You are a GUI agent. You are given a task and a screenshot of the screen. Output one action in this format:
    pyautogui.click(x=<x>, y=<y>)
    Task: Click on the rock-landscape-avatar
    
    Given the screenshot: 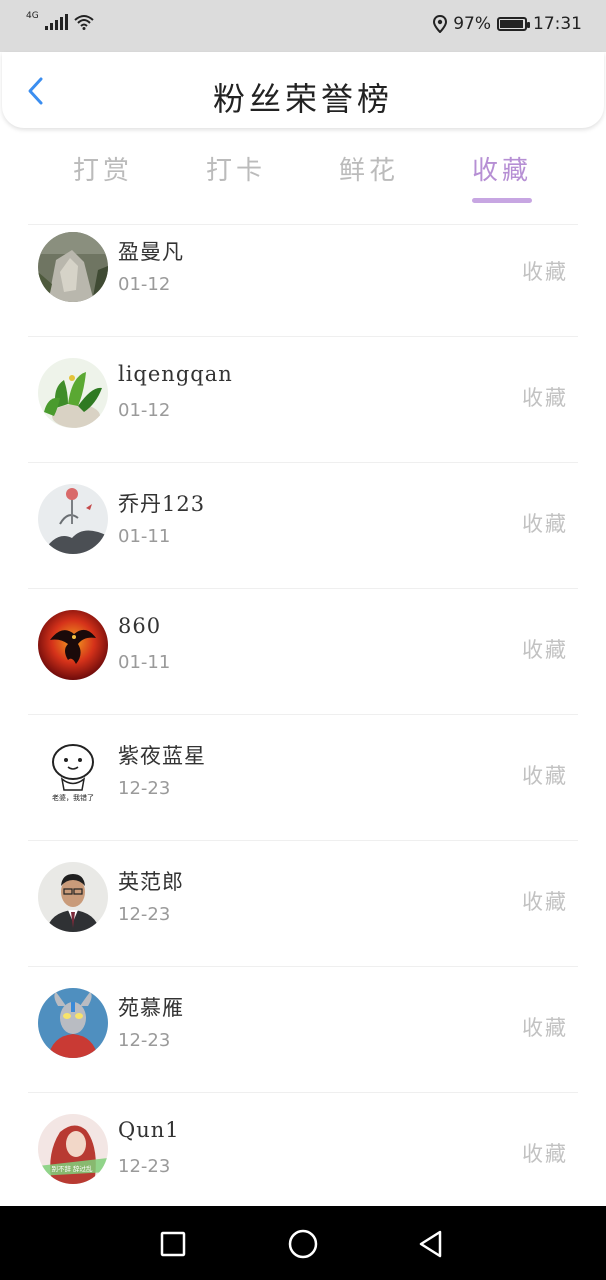 What is the action you would take?
    pyautogui.click(x=73, y=267)
    